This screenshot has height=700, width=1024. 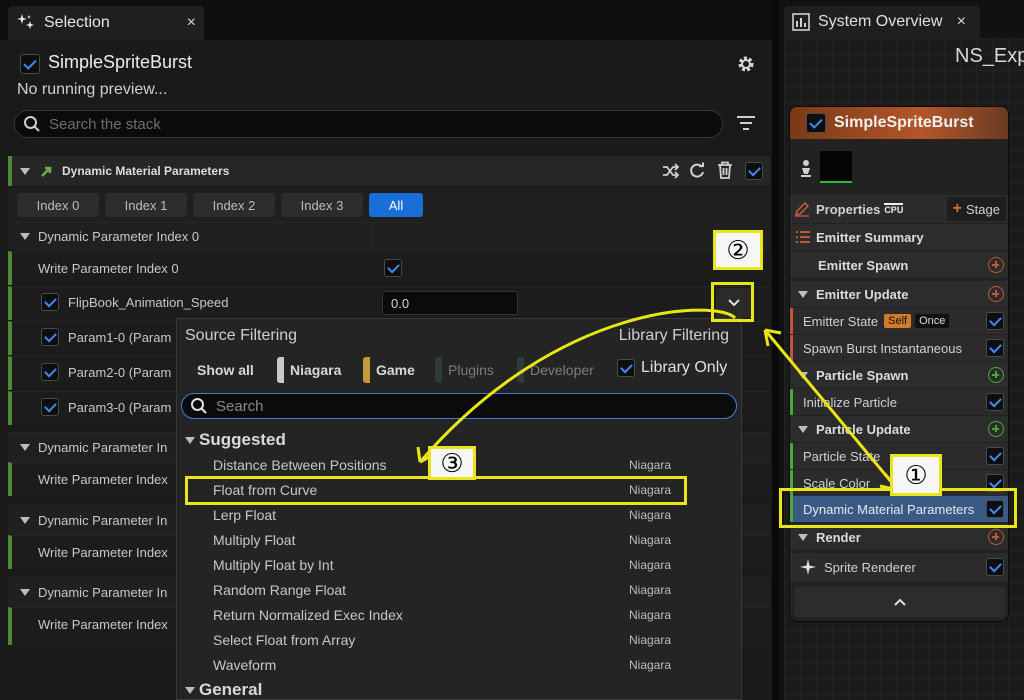 I want to click on arrow-one-to-two, so click(x=831, y=410).